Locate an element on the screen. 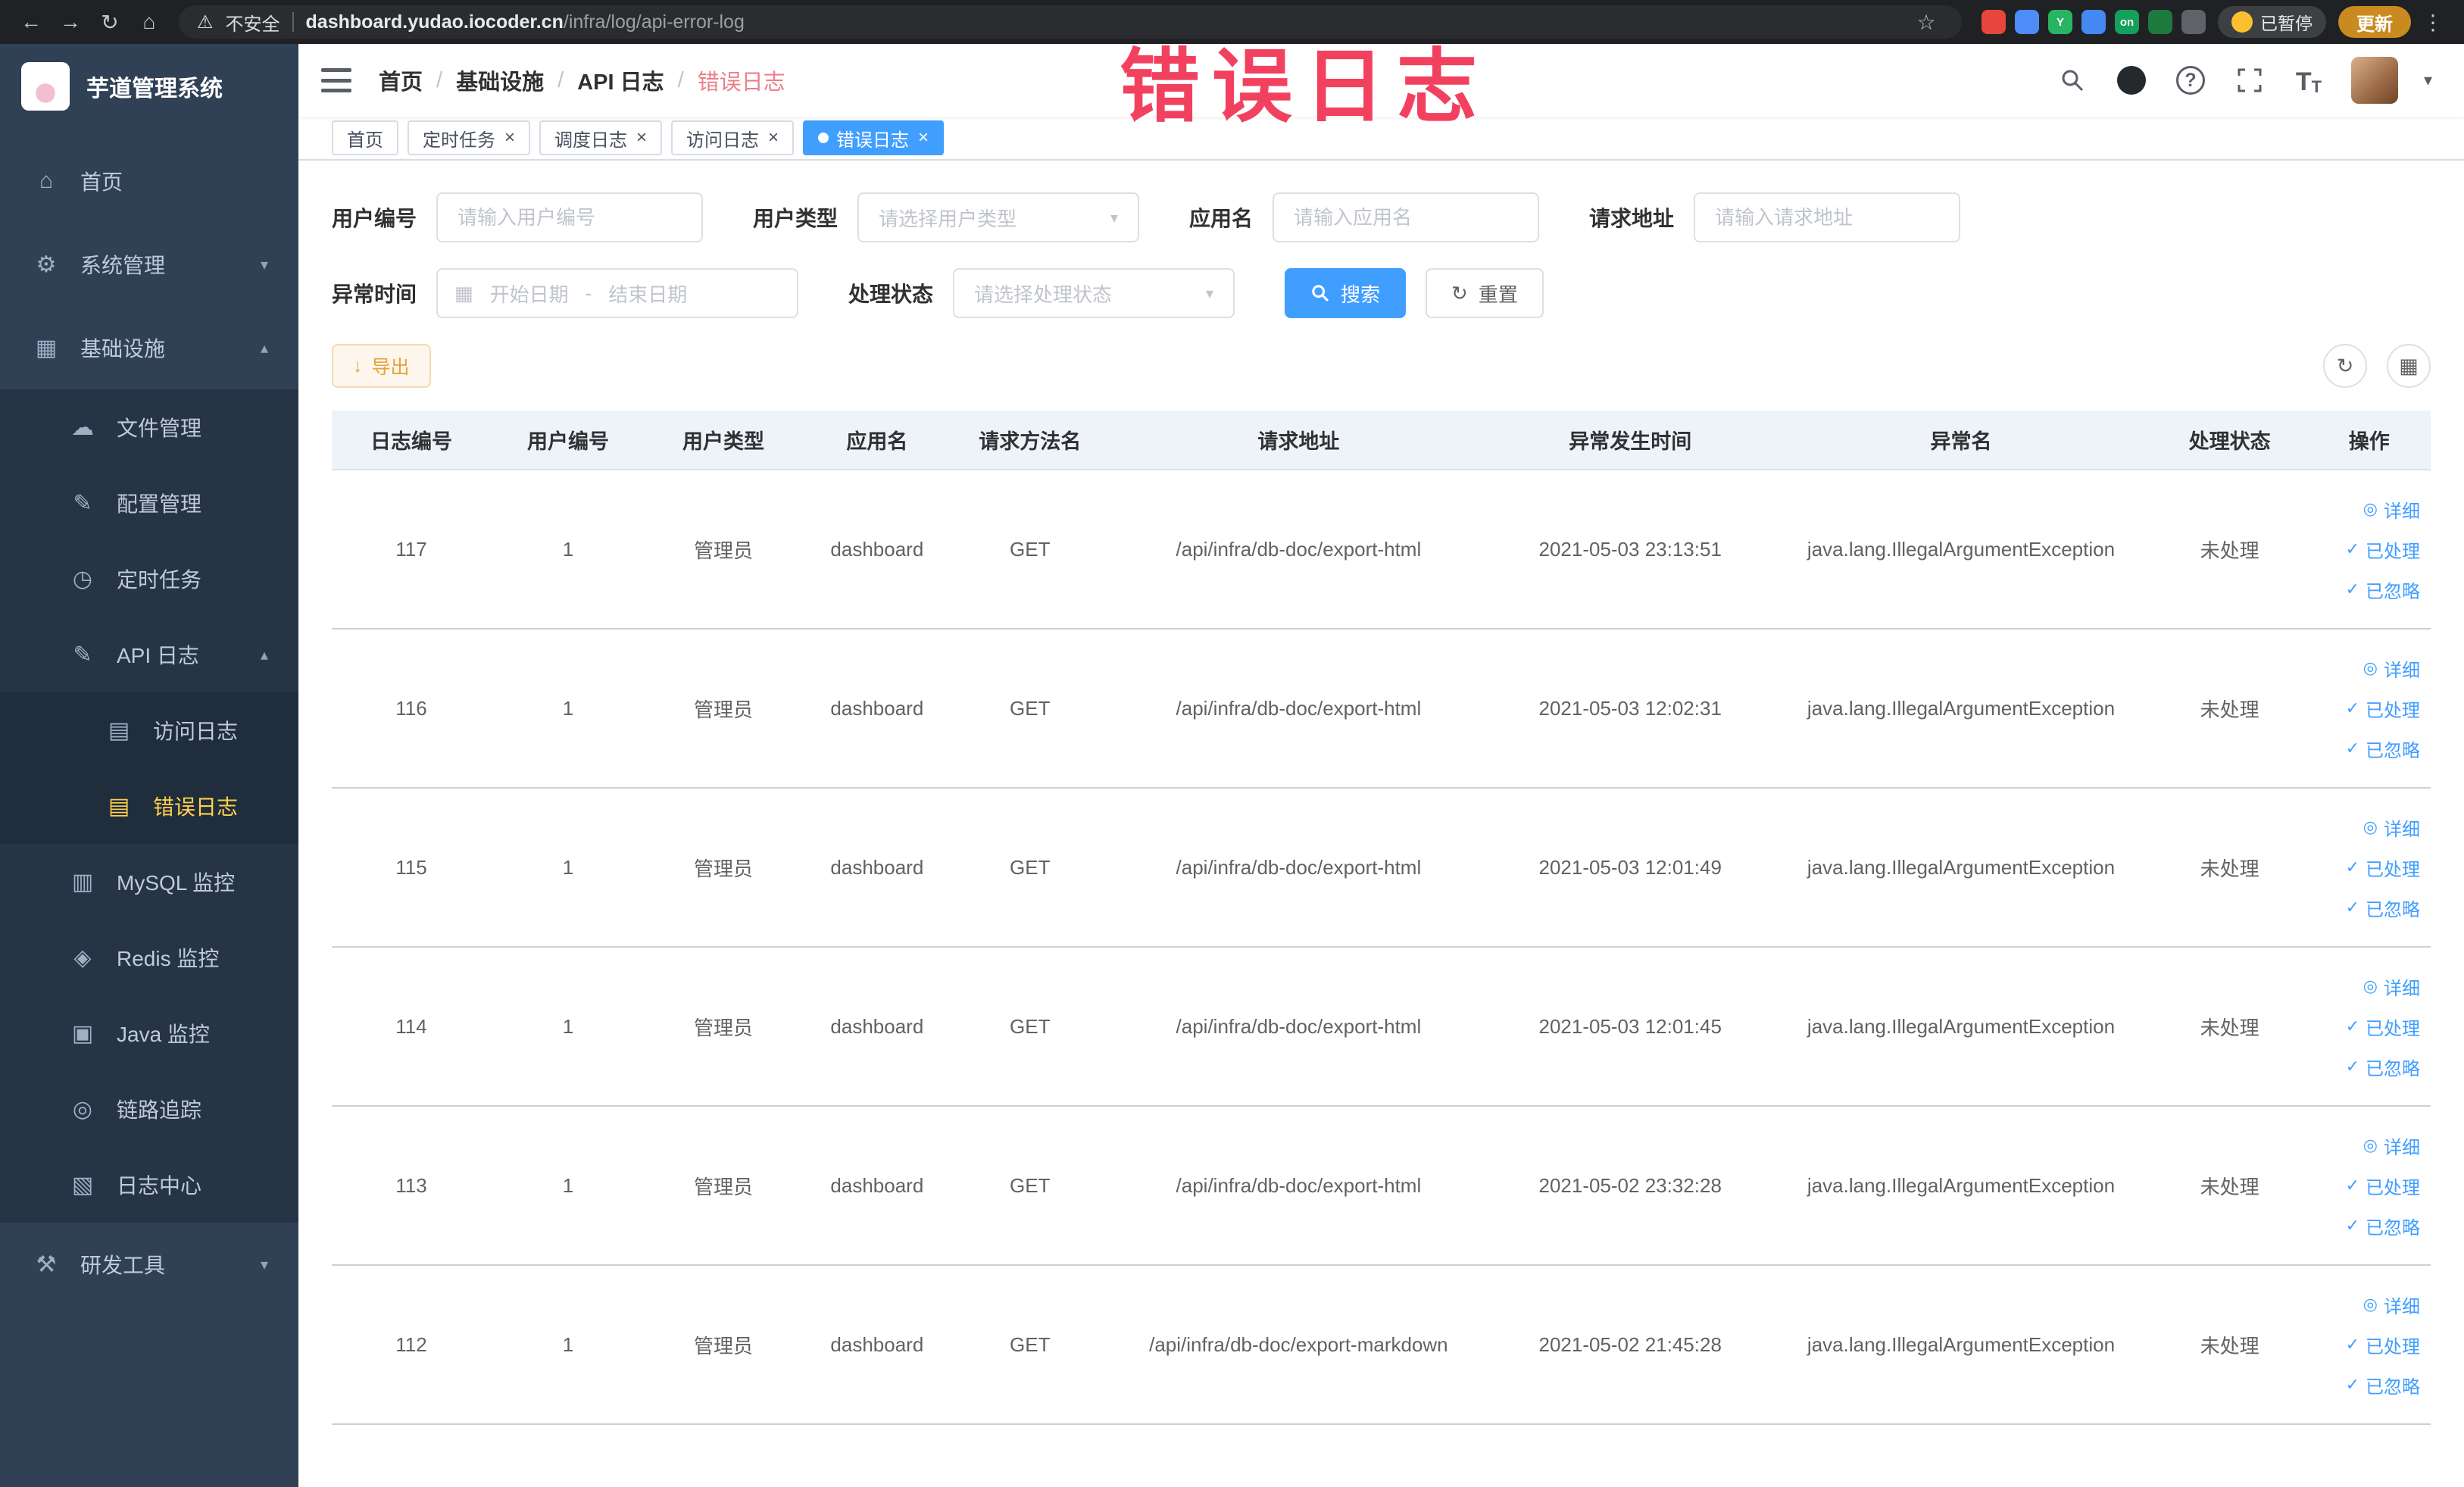 This screenshot has height=1487, width=2464. logo-rabbit-avatar is located at coordinates (45, 86).